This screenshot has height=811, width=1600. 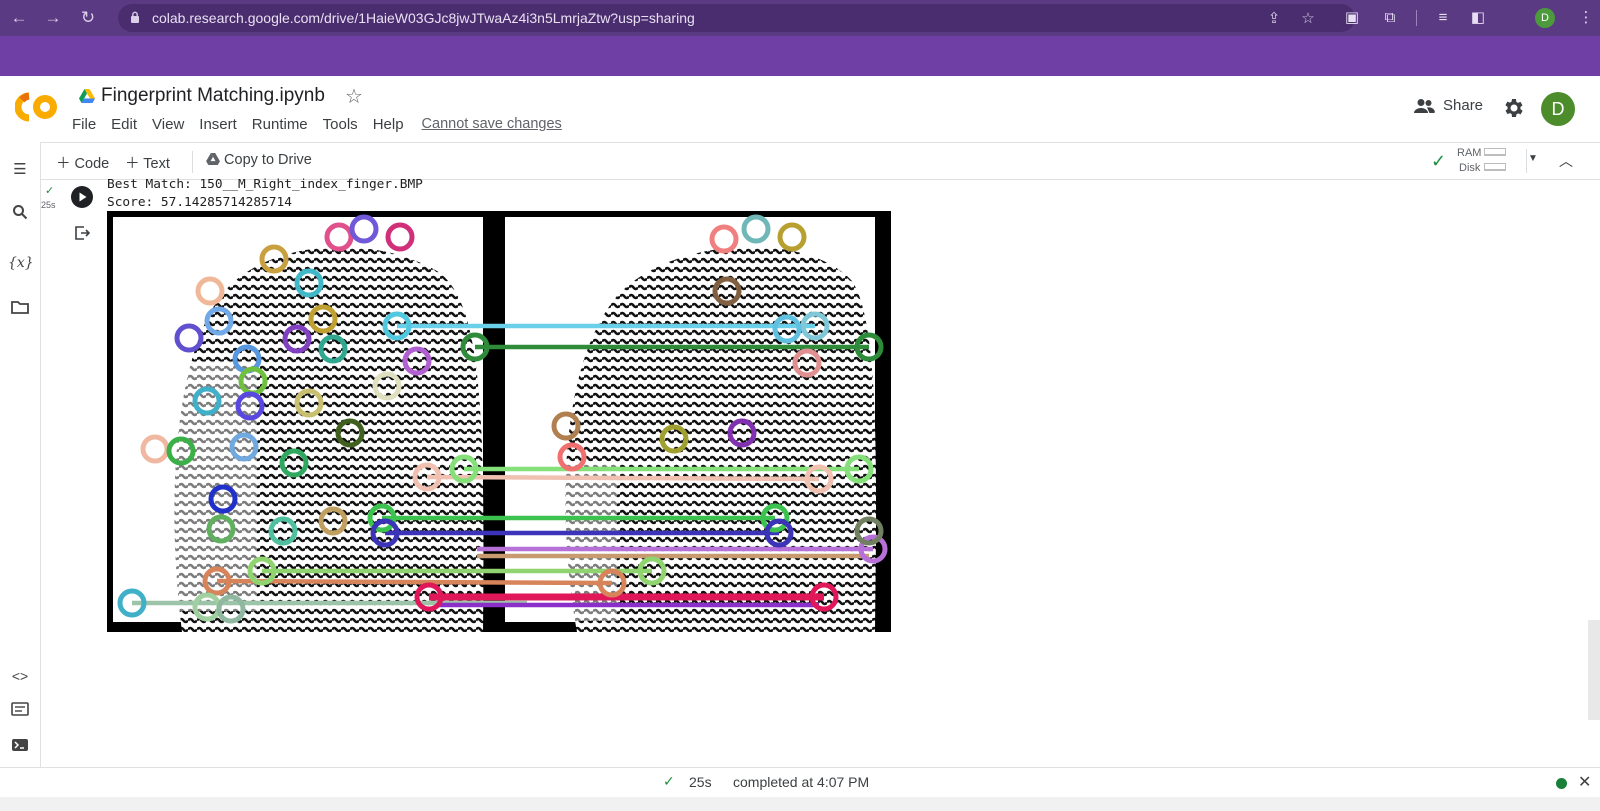 I want to click on variables-icon: {x}, so click(x=21, y=263).